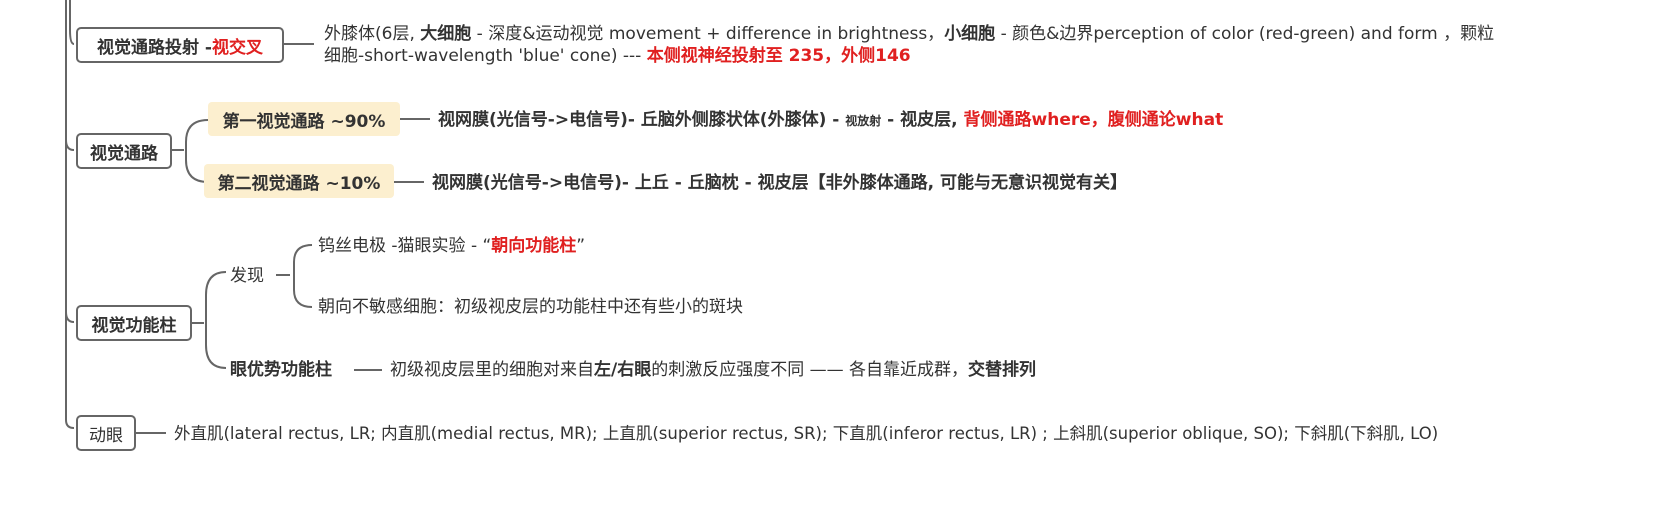 The width and height of the screenshot is (1656, 513). What do you see at coordinates (492, 370) in the screenshot?
I see `ocular-text-a: 初级视皮层里的细胞对来自` at bounding box center [492, 370].